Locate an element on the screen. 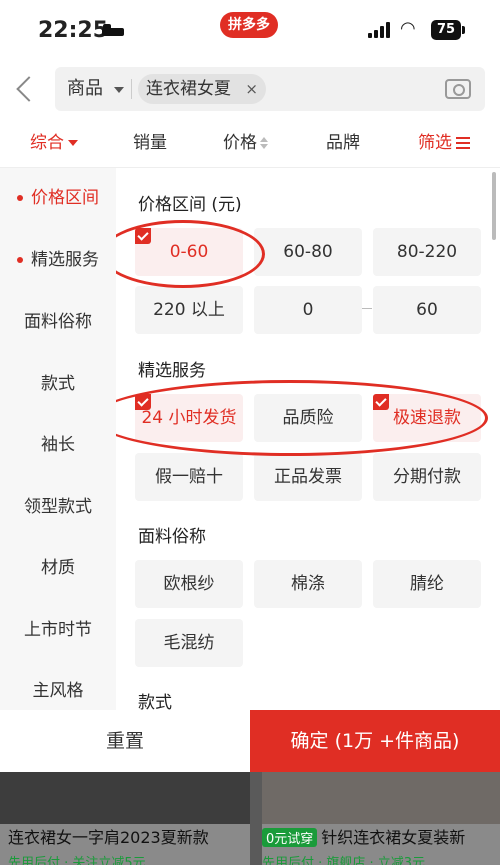 The image size is (500, 865). fabric-option-acrylic: 腈纶 is located at coordinates (427, 584).